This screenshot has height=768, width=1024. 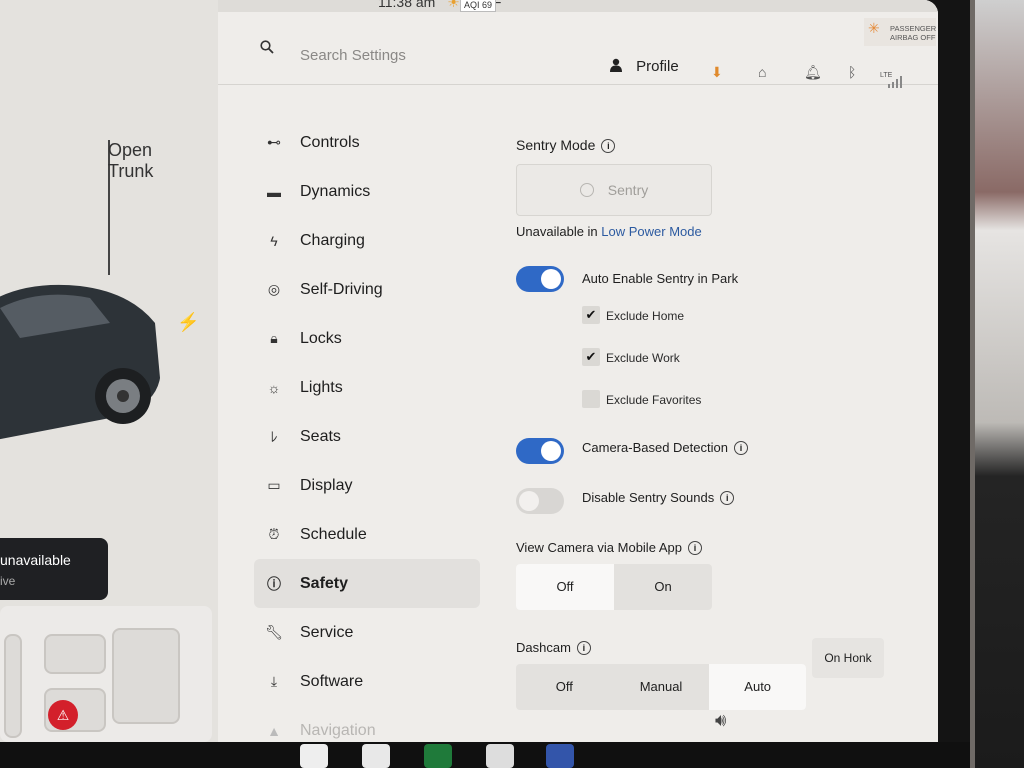 I want to click on volume-icon: 🔊︎, so click(x=720, y=720).